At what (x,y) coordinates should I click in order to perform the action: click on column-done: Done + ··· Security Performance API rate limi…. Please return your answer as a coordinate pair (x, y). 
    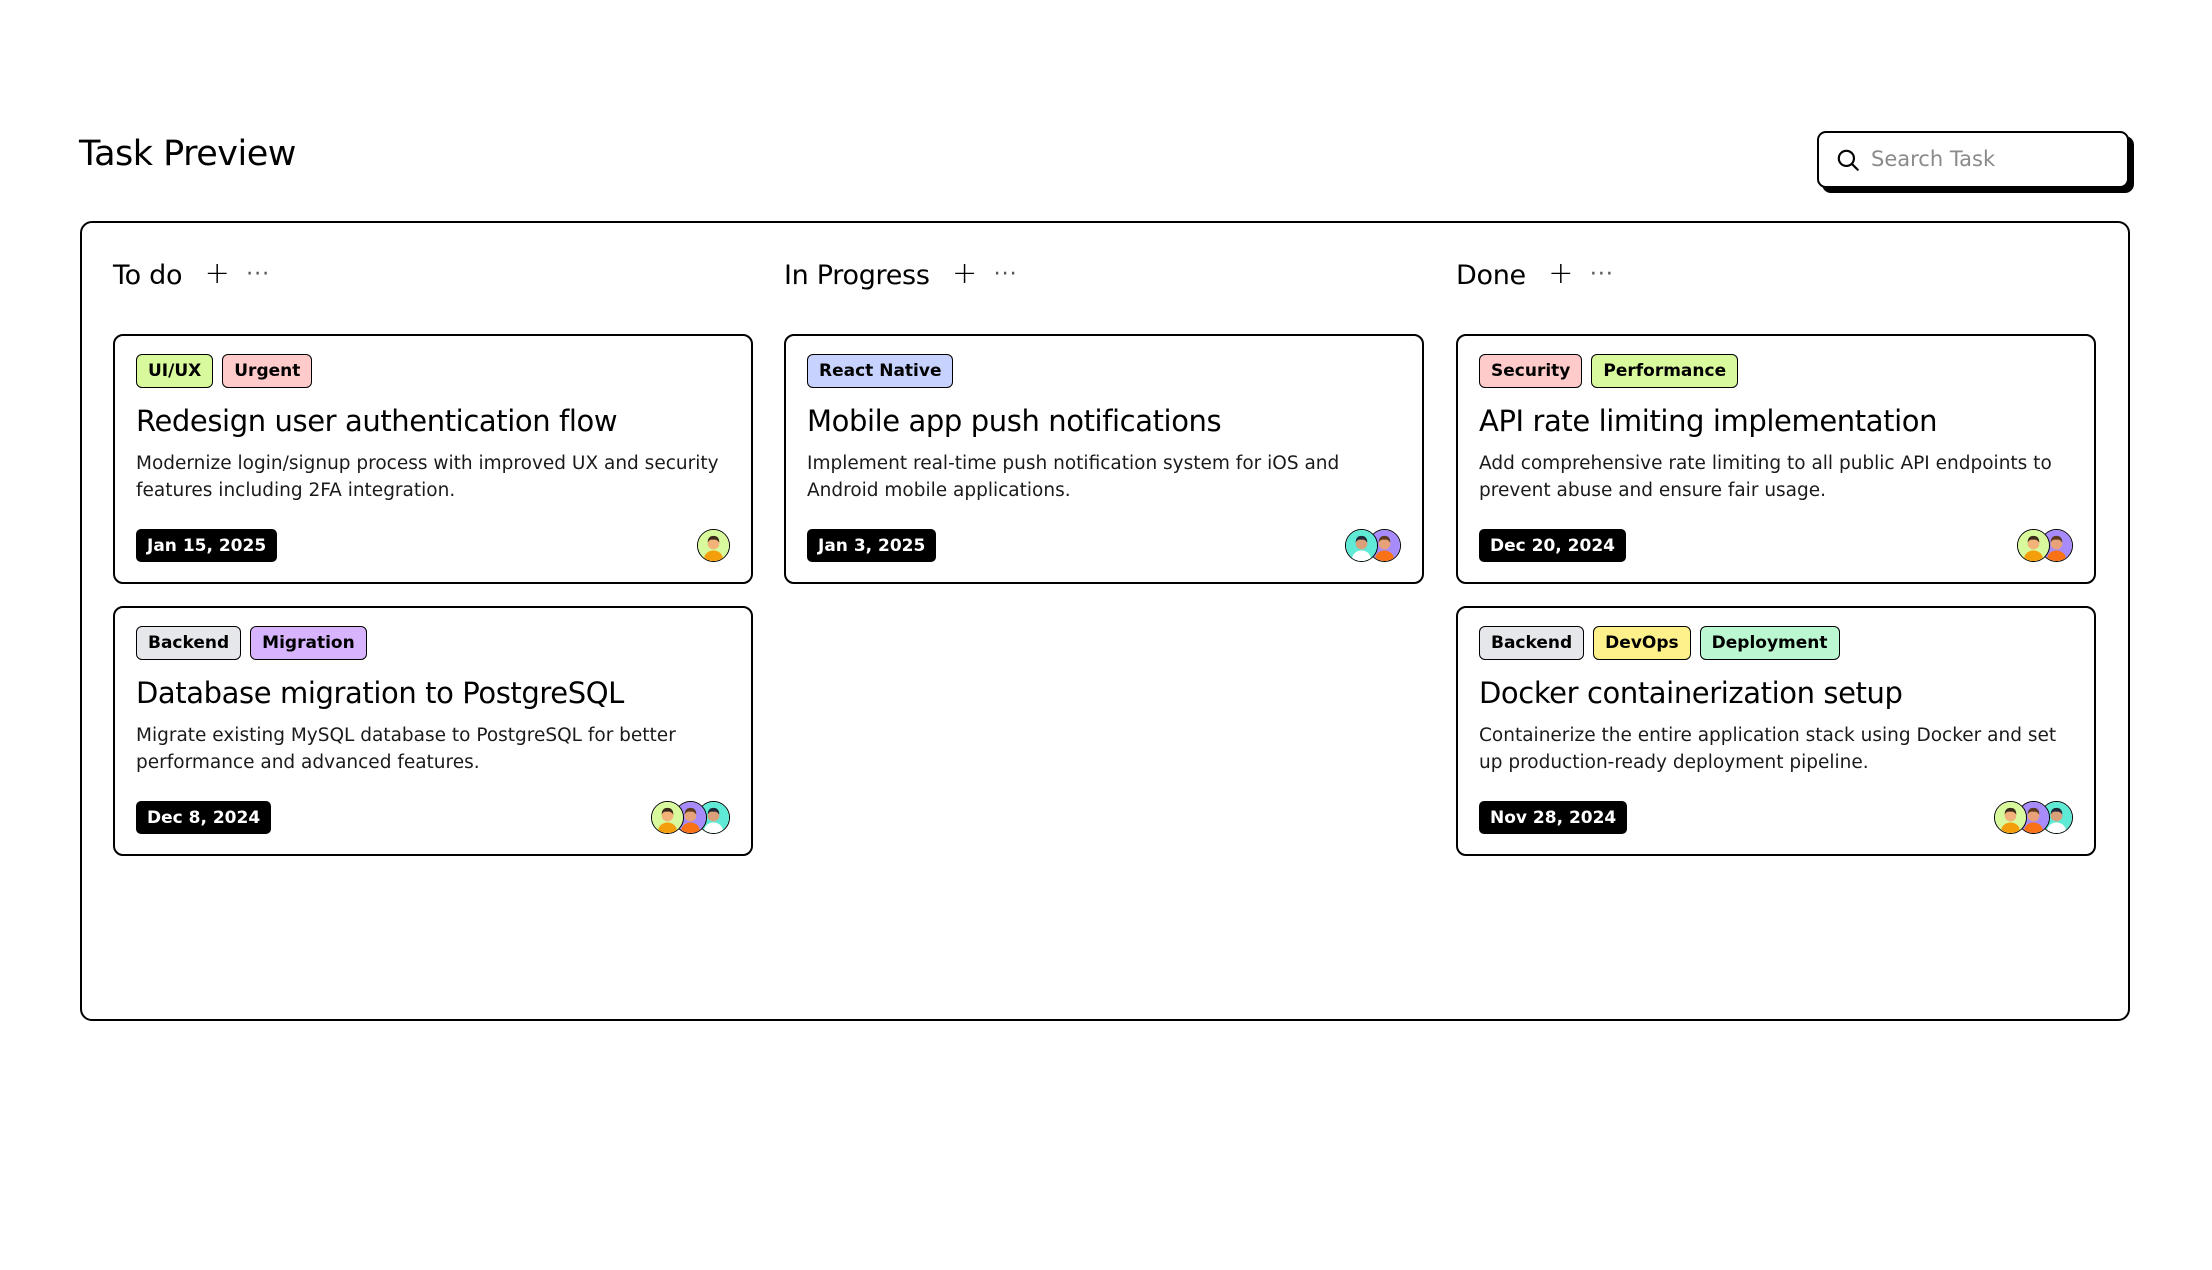
    Looking at the image, I should click on (1776, 555).